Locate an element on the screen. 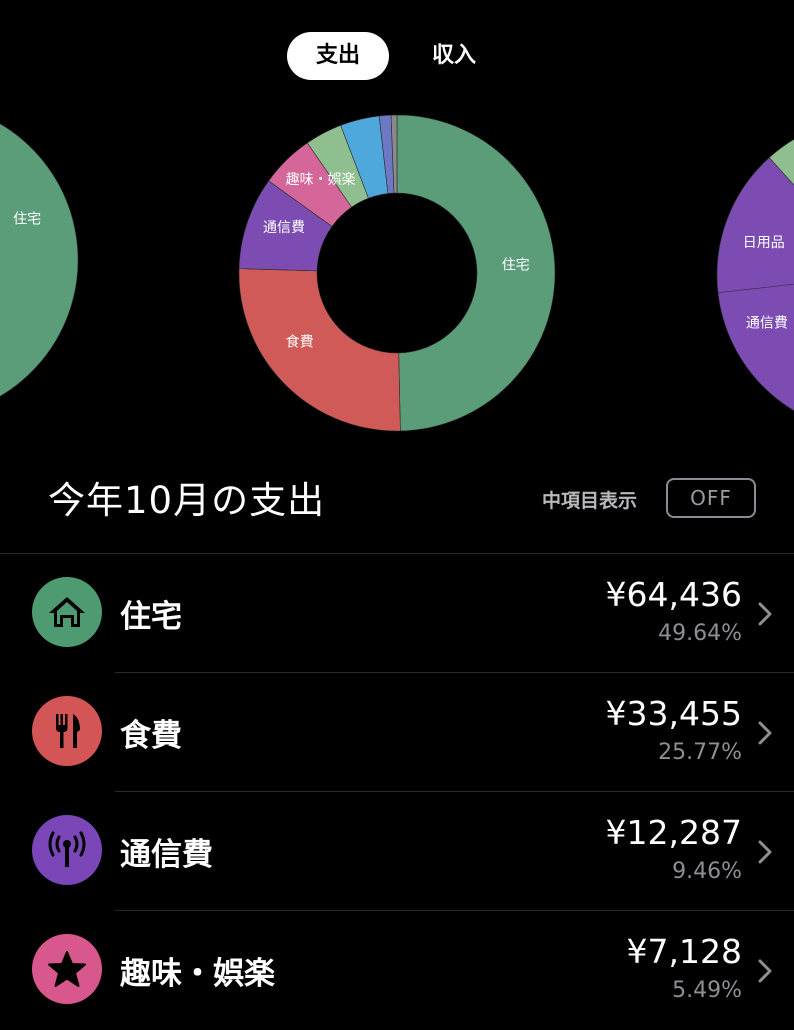 Image resolution: width=794 pixels, height=1030 pixels. category-row-housing: 住宅 ¥64,436 49.64% is located at coordinates (397, 614).